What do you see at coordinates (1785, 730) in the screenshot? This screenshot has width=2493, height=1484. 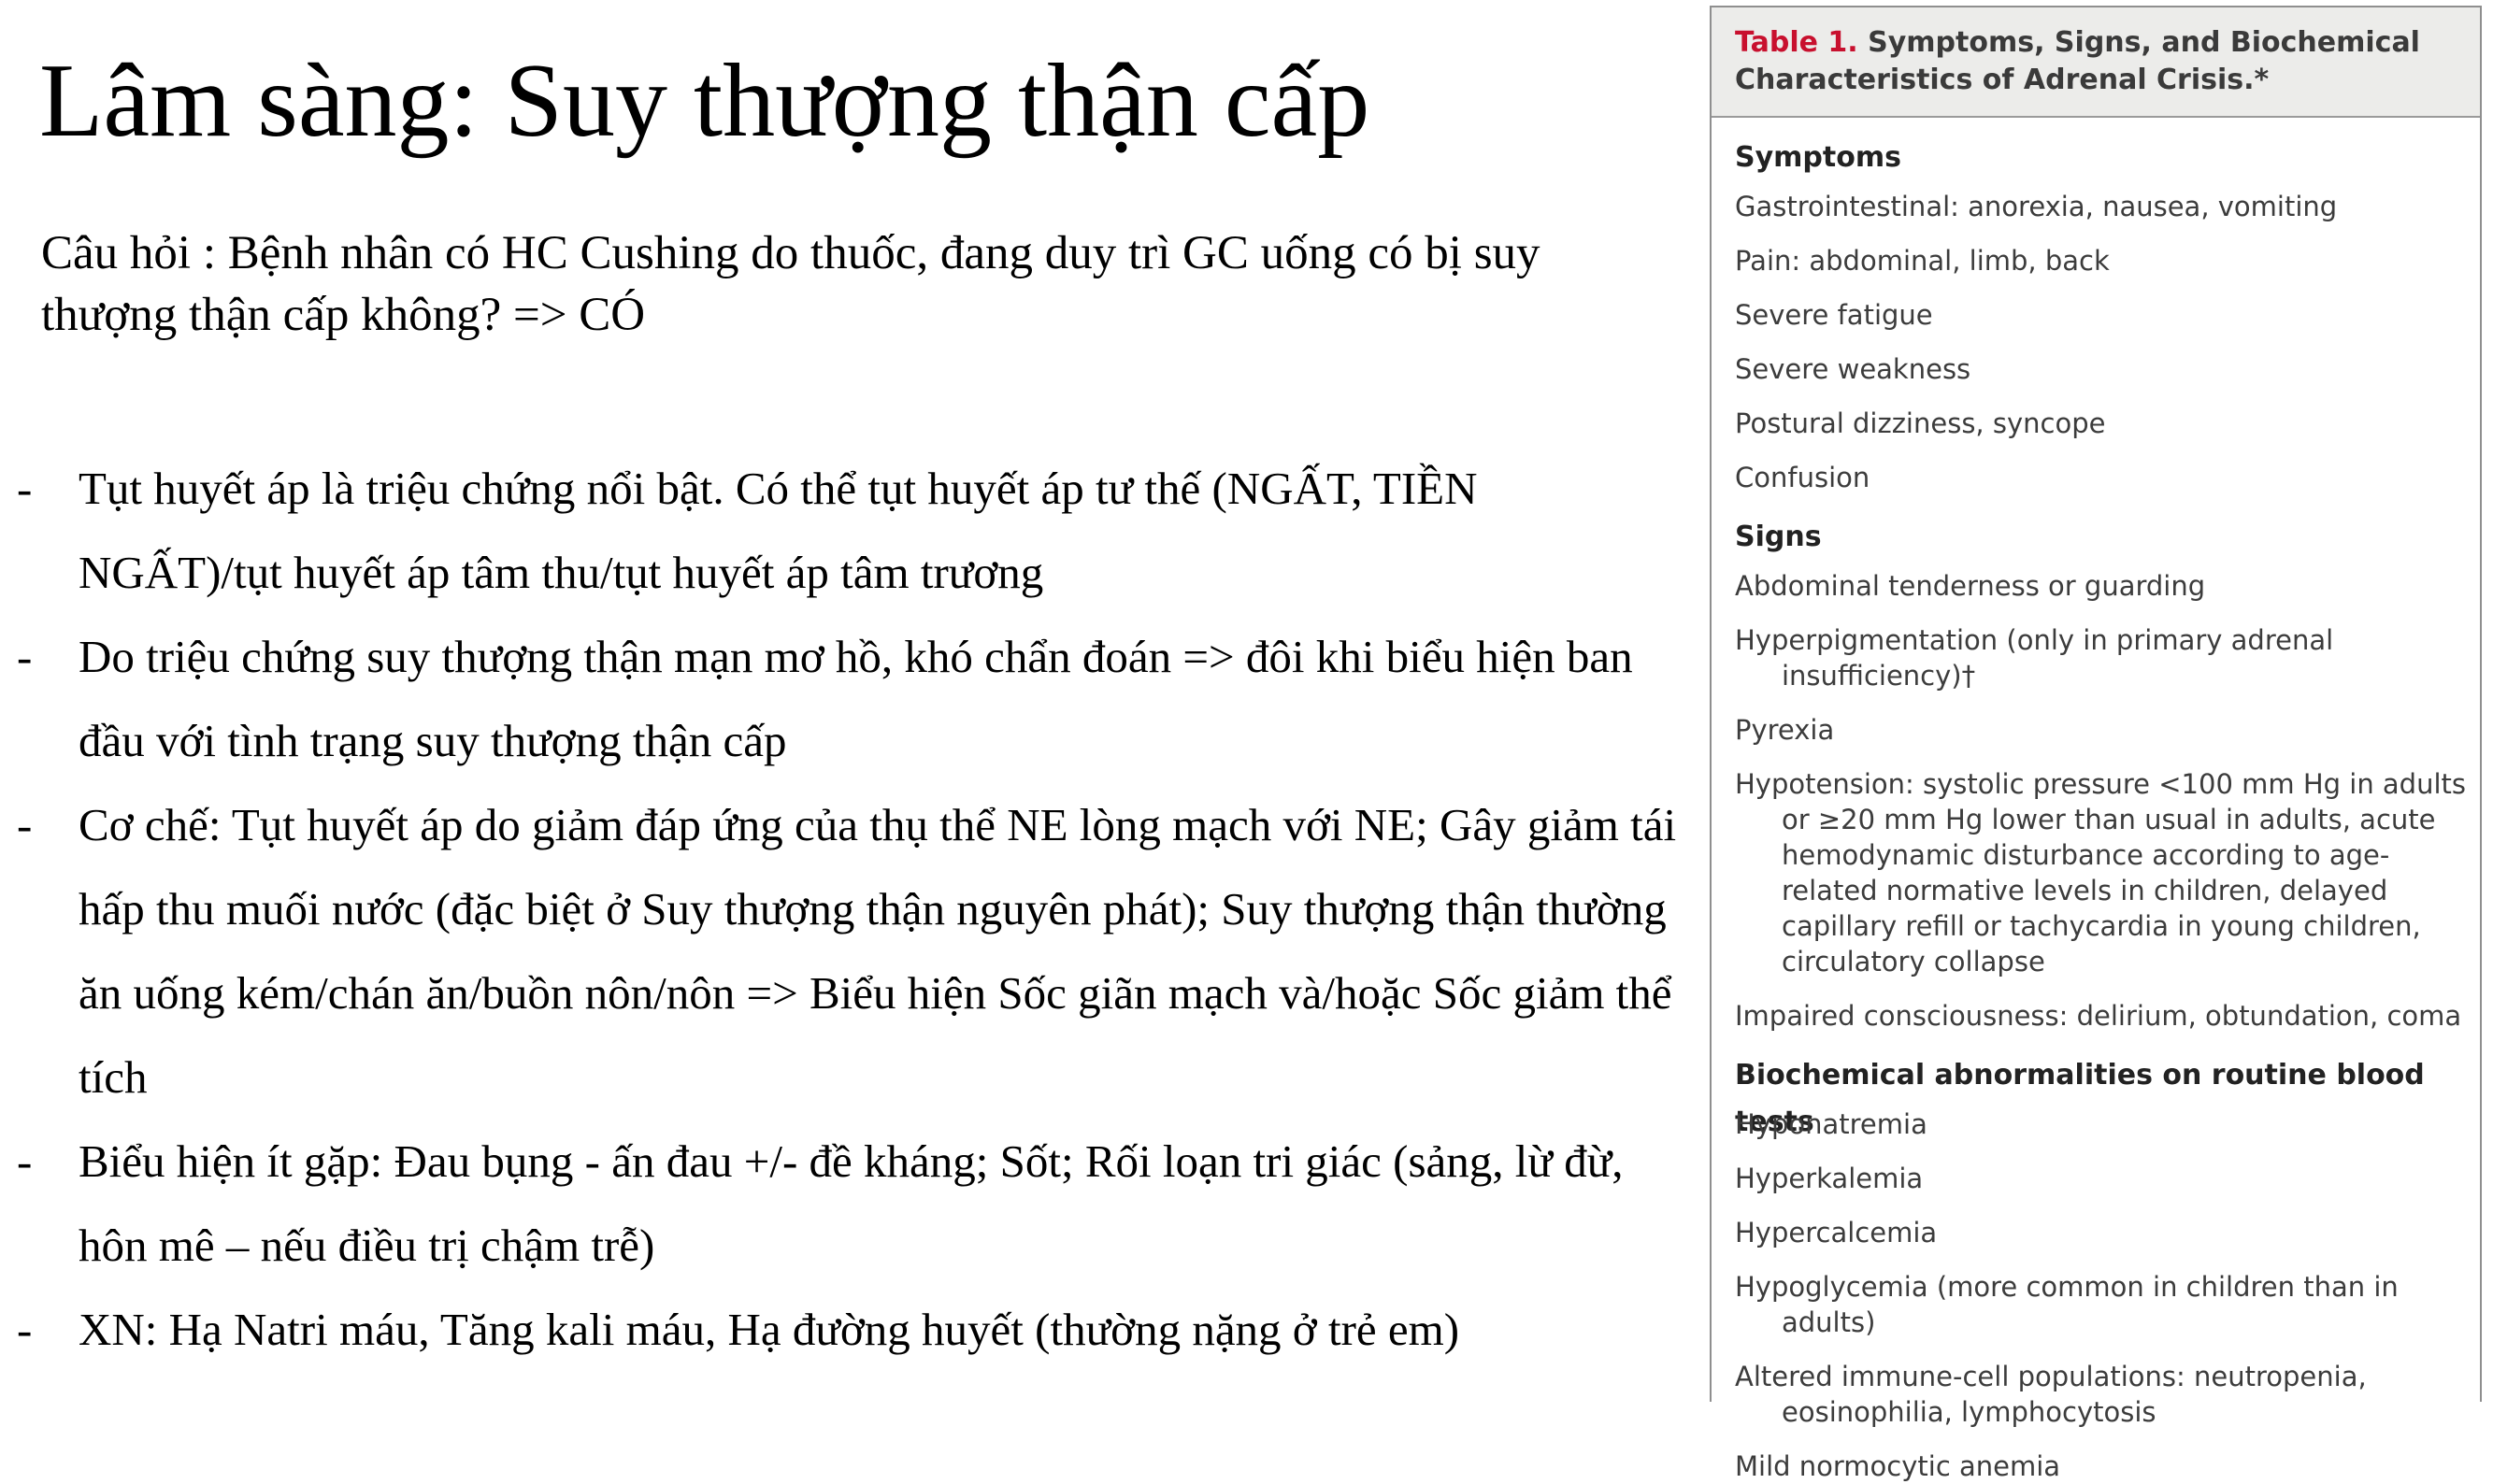 I see `table-item: Pyrexia` at bounding box center [1785, 730].